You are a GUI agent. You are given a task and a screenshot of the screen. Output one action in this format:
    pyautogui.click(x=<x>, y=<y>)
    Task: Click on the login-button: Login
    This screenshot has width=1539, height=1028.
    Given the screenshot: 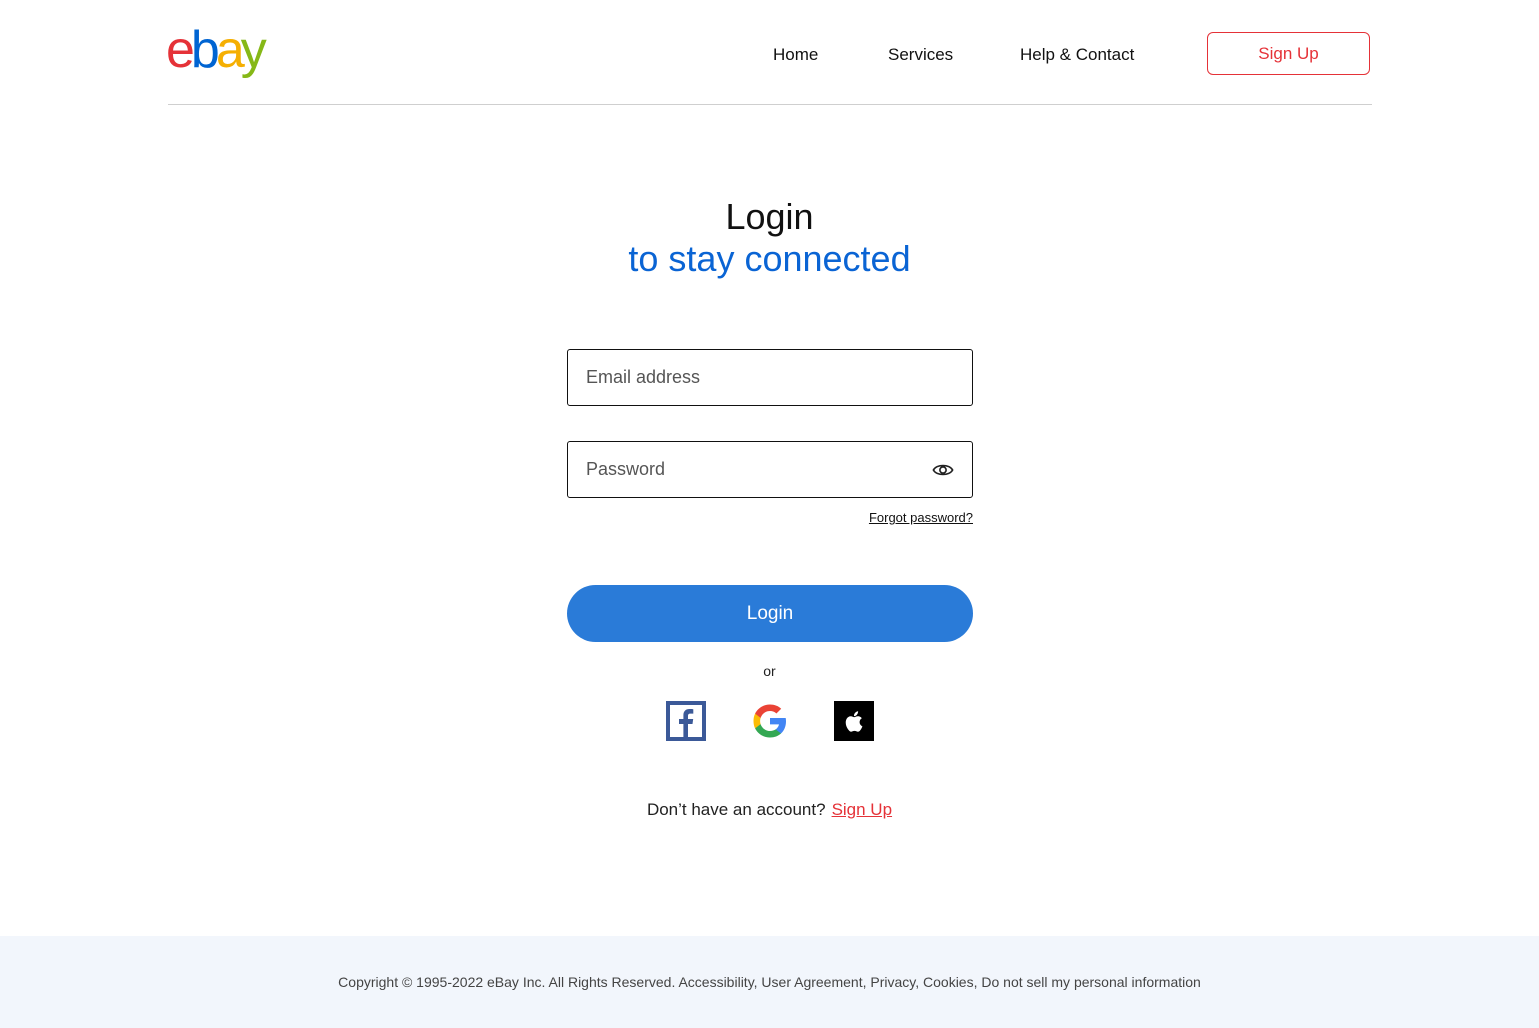 What is the action you would take?
    pyautogui.click(x=770, y=613)
    